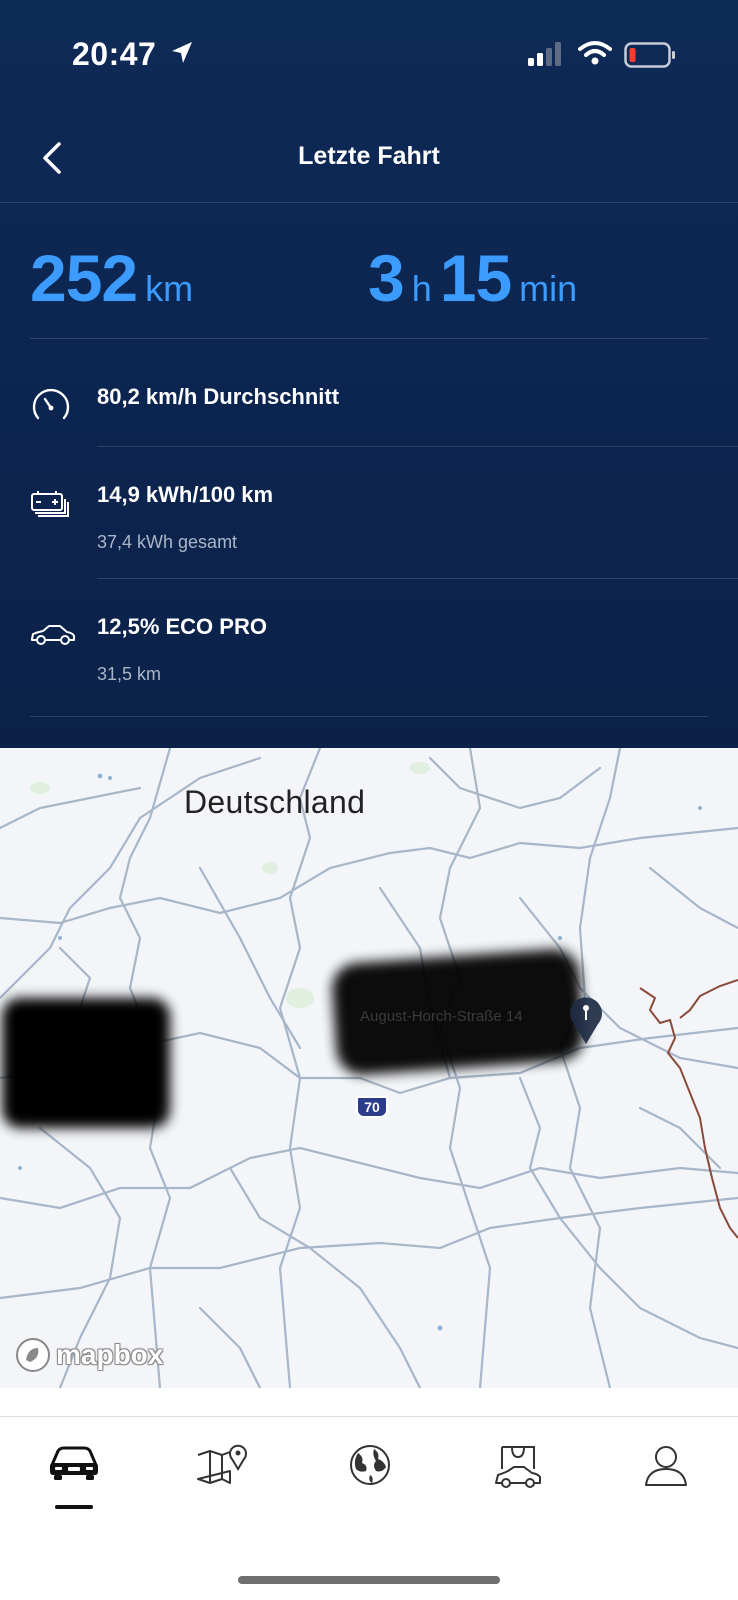 The height and width of the screenshot is (1600, 738). I want to click on navigation-bar: Letzte Fahrt, so click(369, 160).